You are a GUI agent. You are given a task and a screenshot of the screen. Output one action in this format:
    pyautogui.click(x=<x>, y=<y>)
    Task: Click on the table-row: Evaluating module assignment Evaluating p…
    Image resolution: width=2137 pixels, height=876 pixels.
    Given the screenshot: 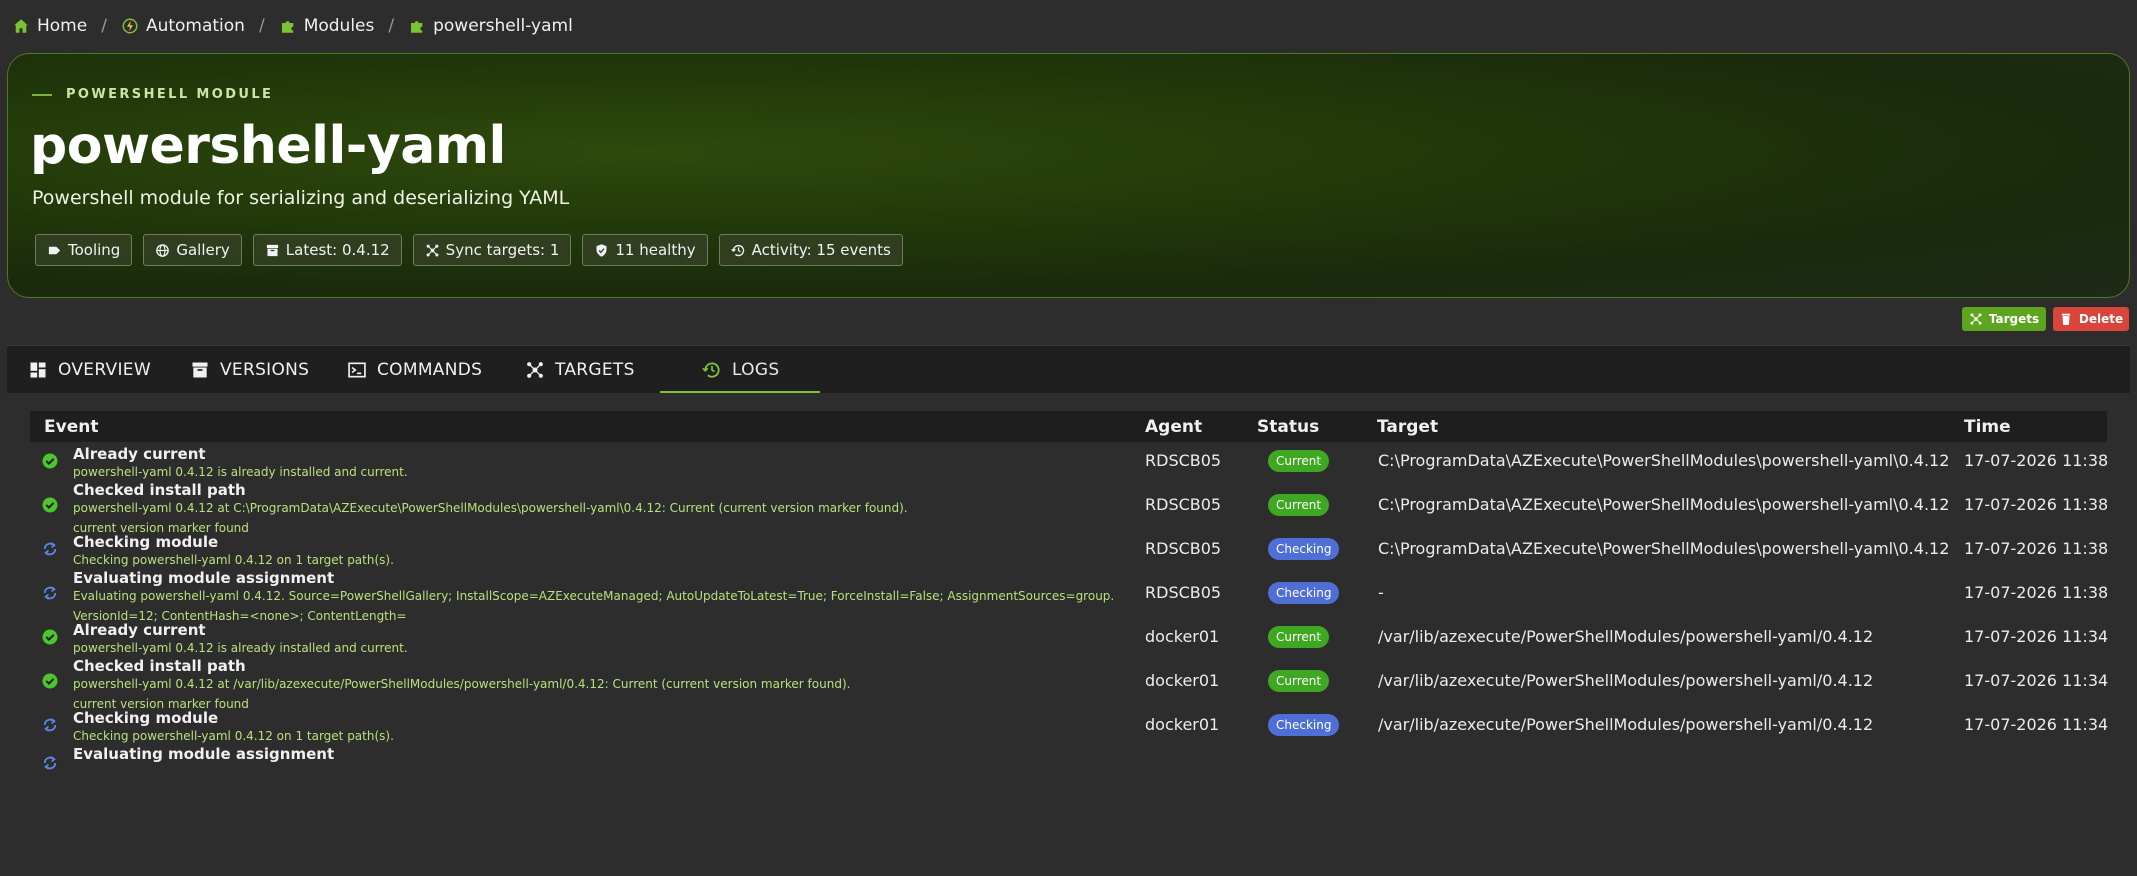 What is the action you would take?
    pyautogui.click(x=1069, y=595)
    